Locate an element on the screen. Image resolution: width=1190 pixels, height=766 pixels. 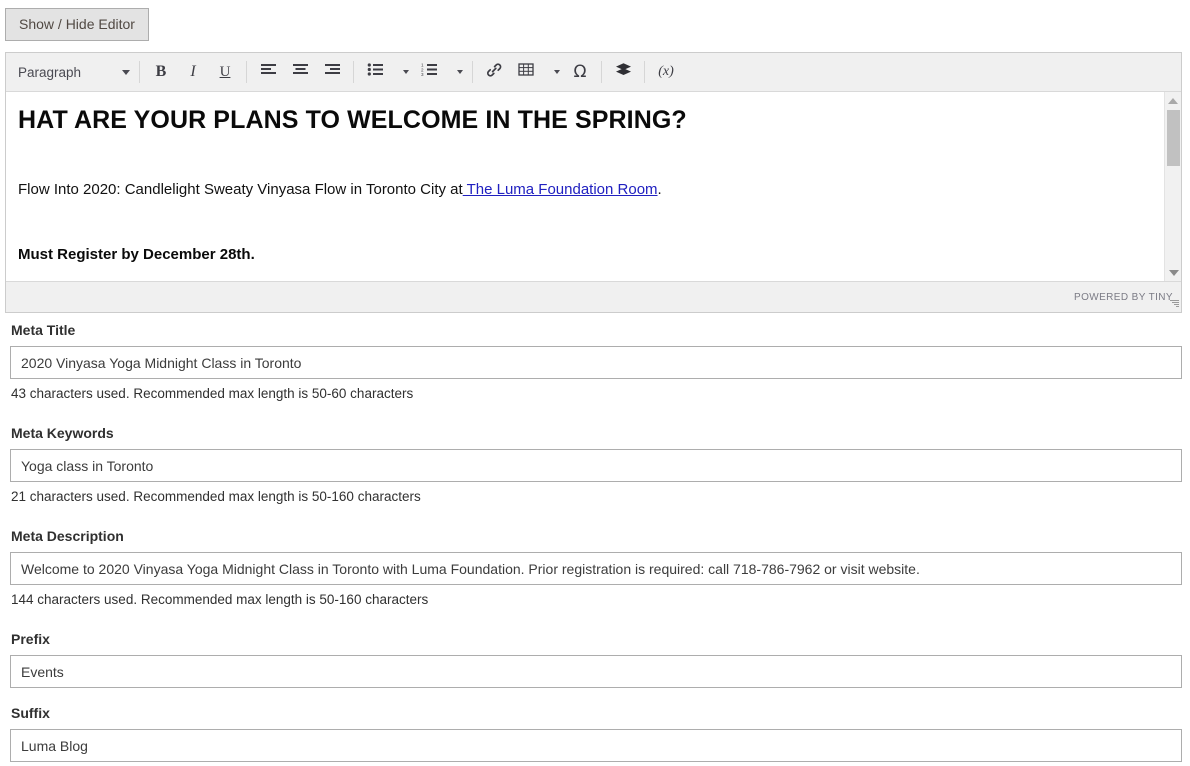
scroll-up-button is located at coordinates (1172, 100).